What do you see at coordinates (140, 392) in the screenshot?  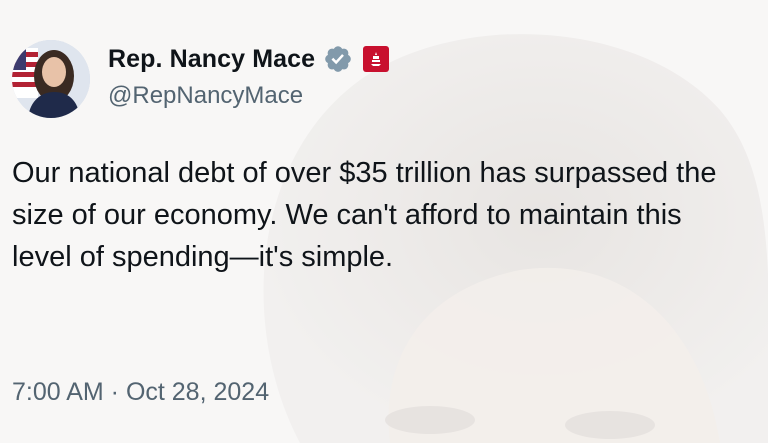 I see `tweet-timestamp: 7:00 AM · Oct 28, 2024` at bounding box center [140, 392].